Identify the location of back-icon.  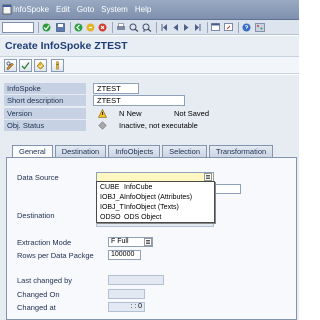
(78, 27).